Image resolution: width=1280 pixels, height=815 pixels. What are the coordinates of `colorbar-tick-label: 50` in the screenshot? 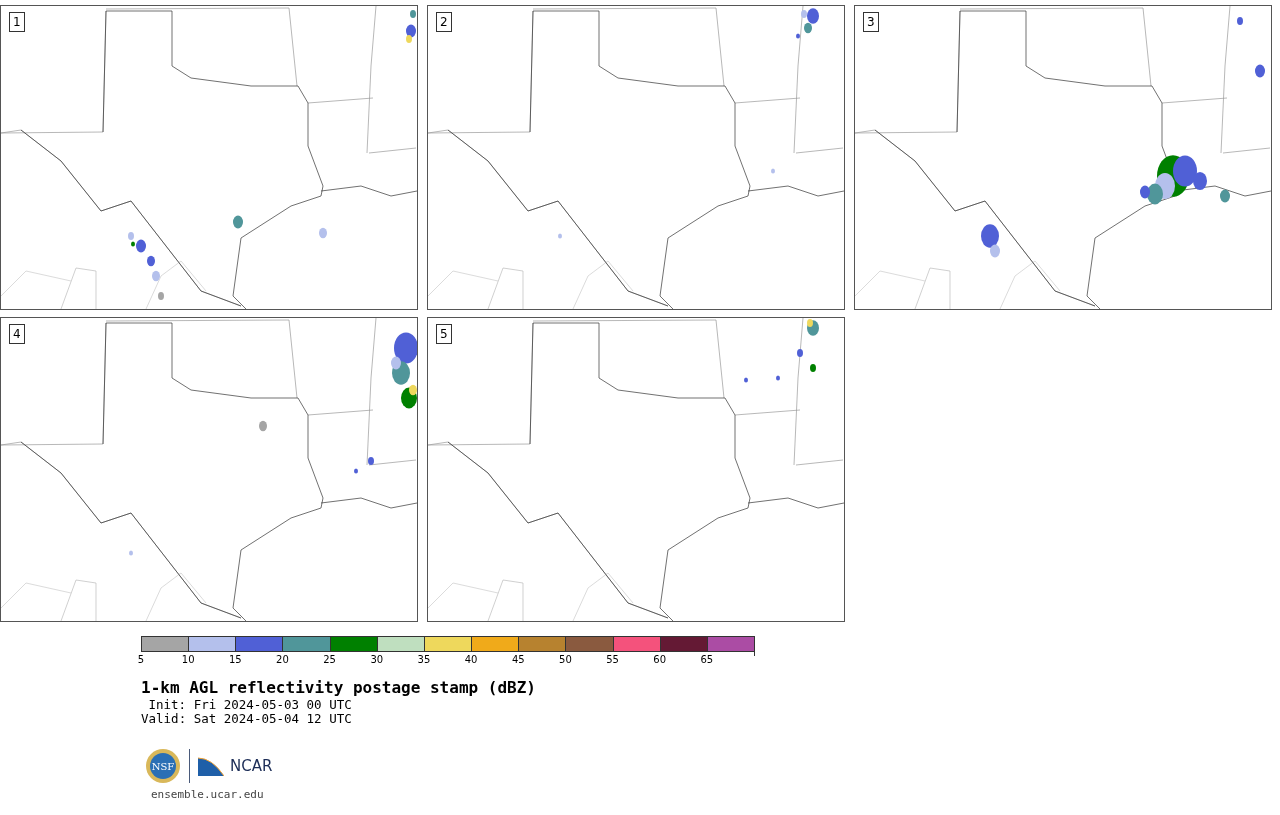 It's located at (565, 660).